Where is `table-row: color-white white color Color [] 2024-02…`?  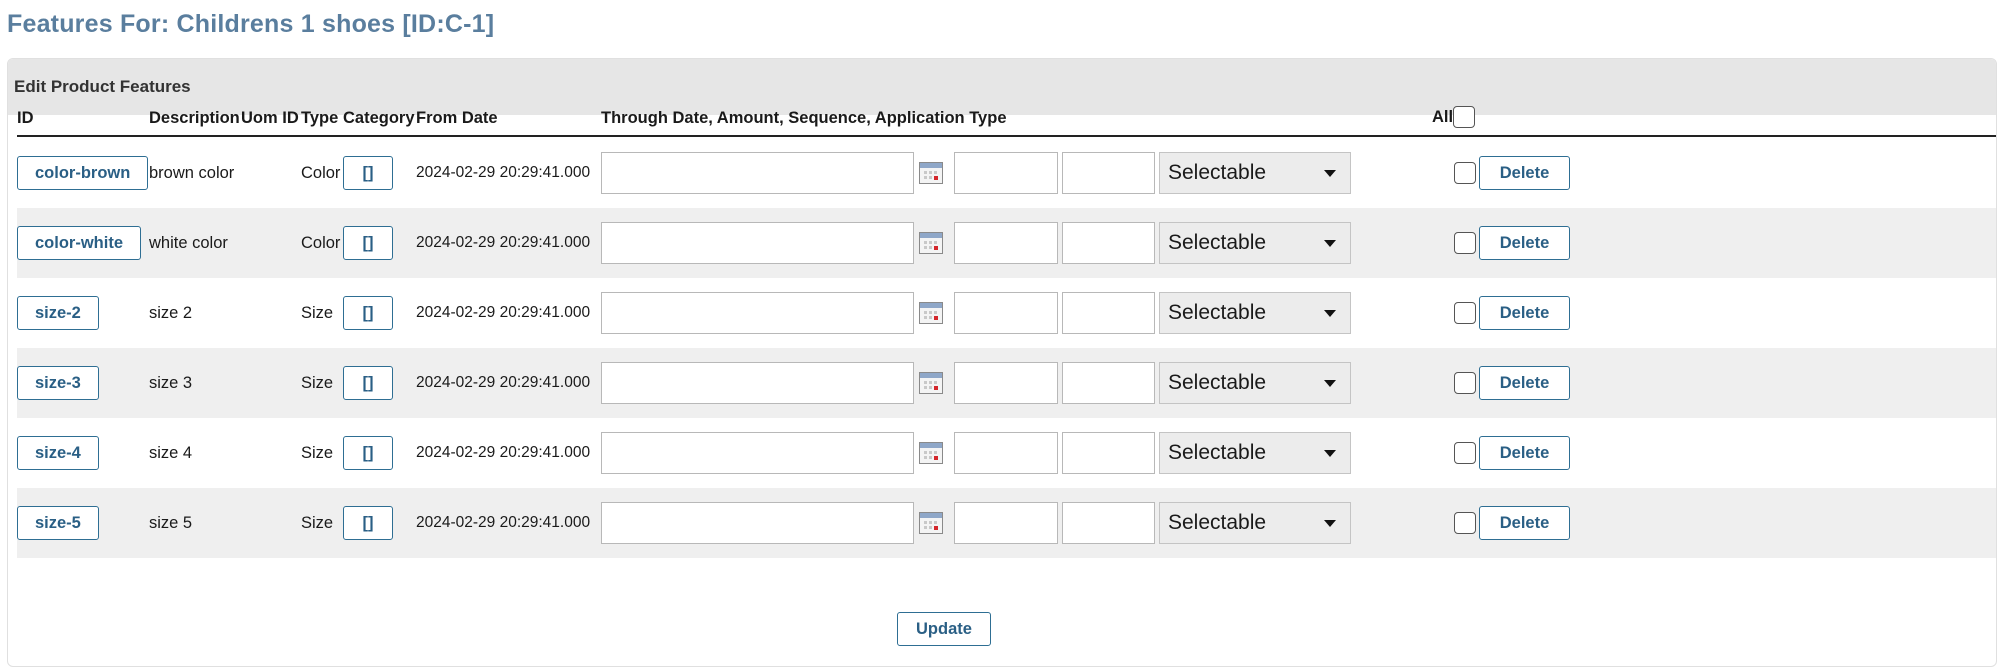 table-row: color-white white color Color [] 2024-02… is located at coordinates (1006, 243).